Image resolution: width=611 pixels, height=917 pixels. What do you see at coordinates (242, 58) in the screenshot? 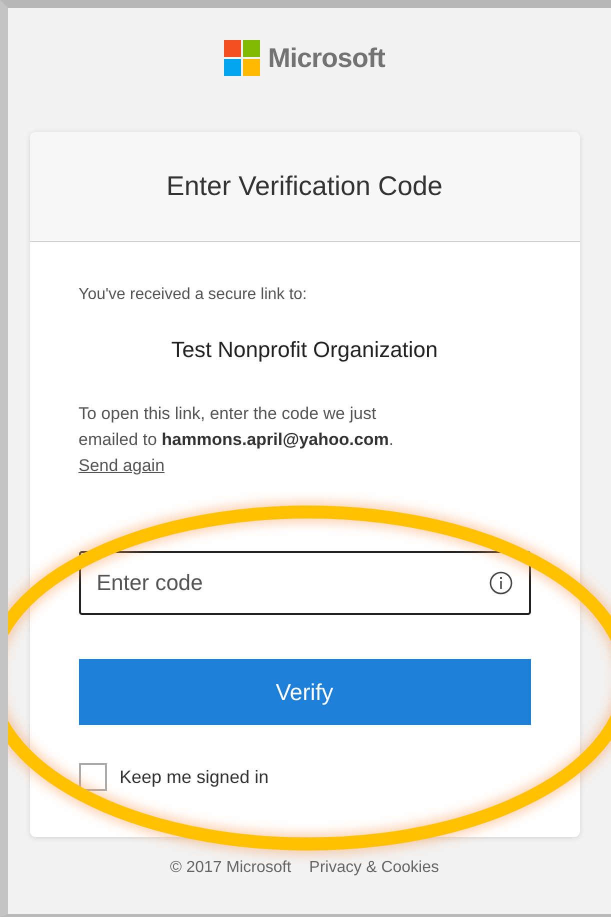
I see `logo-icon` at bounding box center [242, 58].